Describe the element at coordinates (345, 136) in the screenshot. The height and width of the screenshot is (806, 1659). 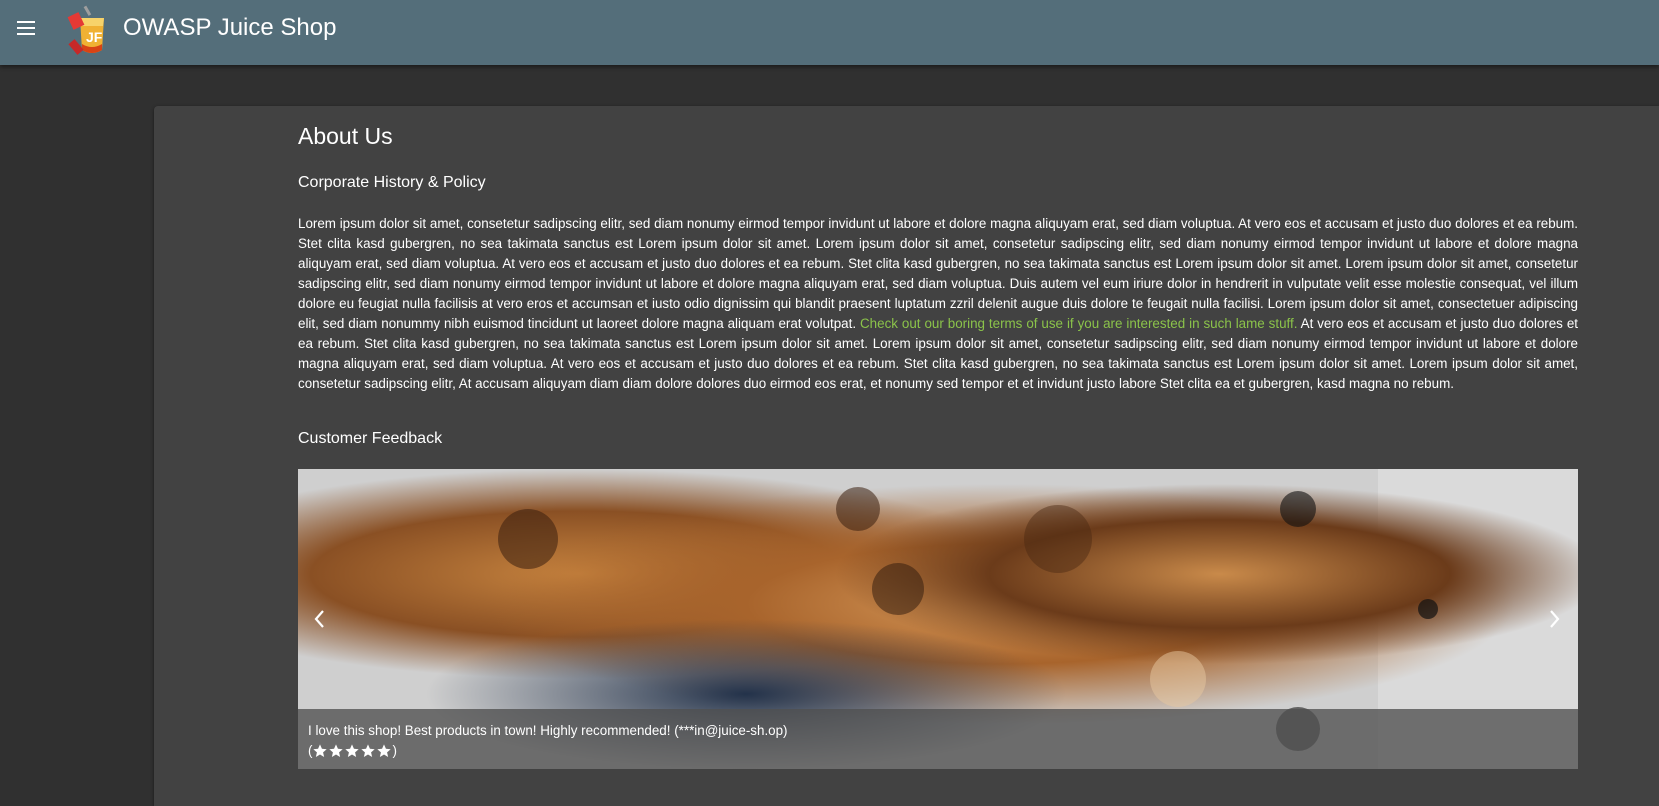
I see `page-title: About Us` at that location.